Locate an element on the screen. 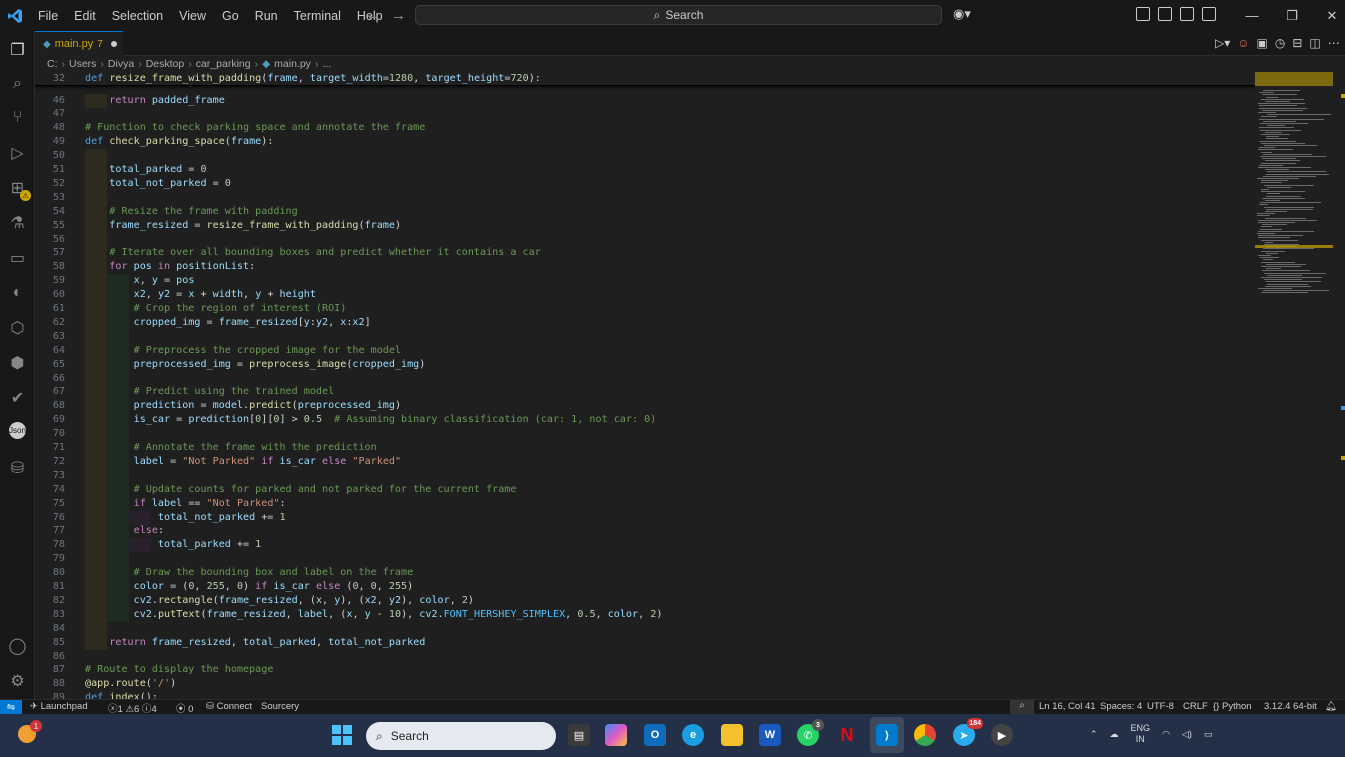  back-arrow-icon: ← is located at coordinates (378, 15).